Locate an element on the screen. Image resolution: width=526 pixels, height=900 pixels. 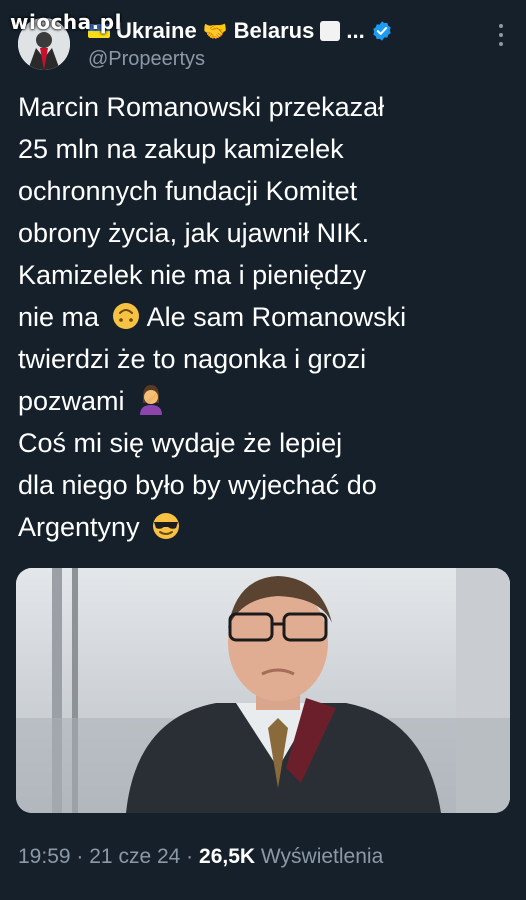
tweet-line: Marcin Romanowski przekazał is located at coordinates (201, 107).